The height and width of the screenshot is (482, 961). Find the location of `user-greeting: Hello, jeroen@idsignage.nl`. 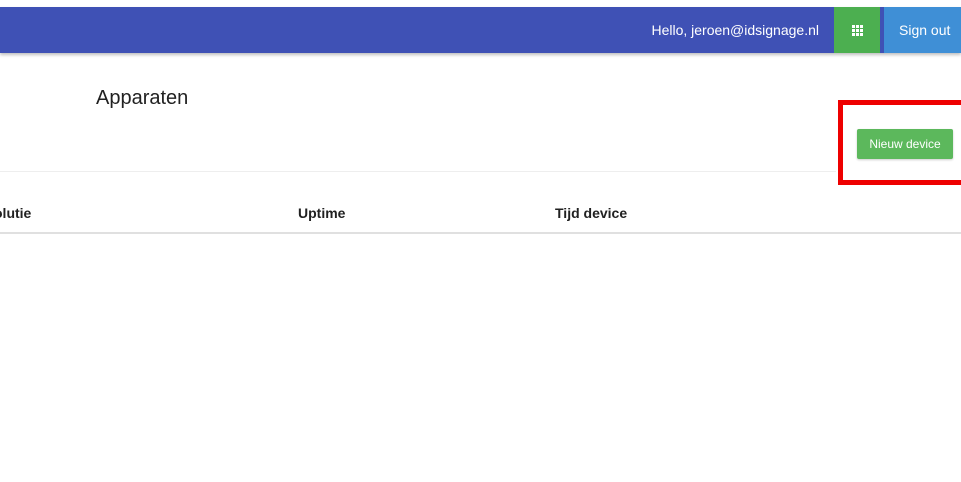

user-greeting: Hello, jeroen@idsignage.nl is located at coordinates (735, 30).